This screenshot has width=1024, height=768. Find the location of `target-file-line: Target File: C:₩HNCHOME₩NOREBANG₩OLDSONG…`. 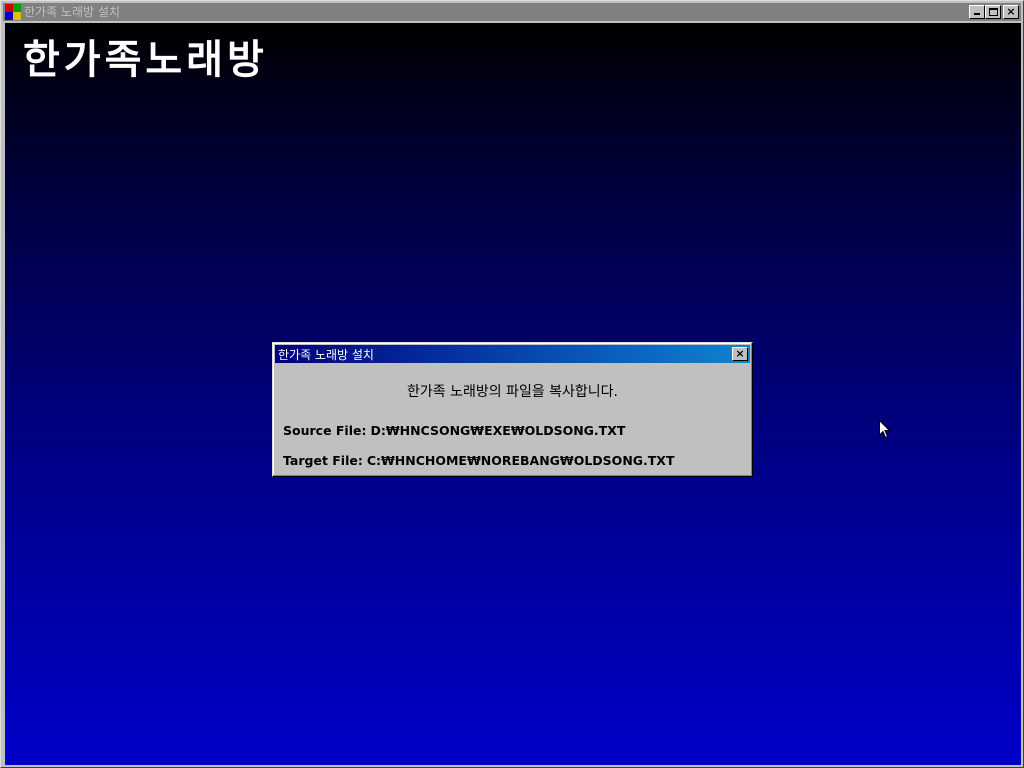

target-file-line: Target File: C:₩HNCHOME₩NOREBANG₩OLDSONG… is located at coordinates (478, 460).